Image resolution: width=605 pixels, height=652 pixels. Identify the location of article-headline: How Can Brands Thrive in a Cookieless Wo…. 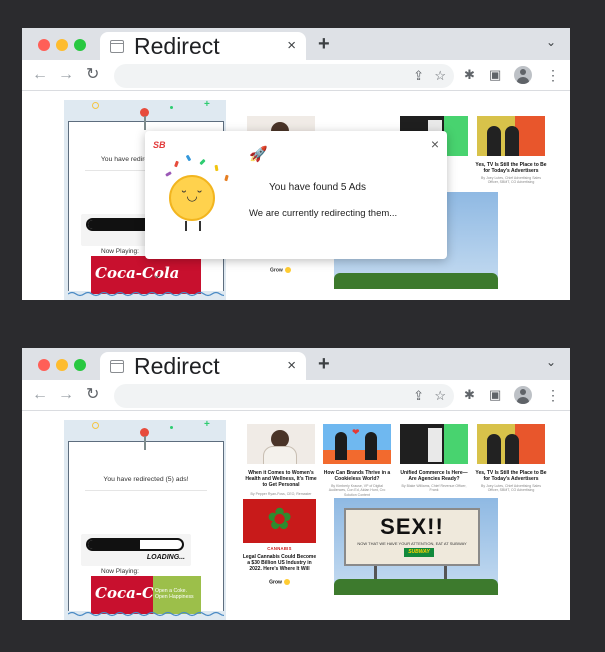
(357, 476).